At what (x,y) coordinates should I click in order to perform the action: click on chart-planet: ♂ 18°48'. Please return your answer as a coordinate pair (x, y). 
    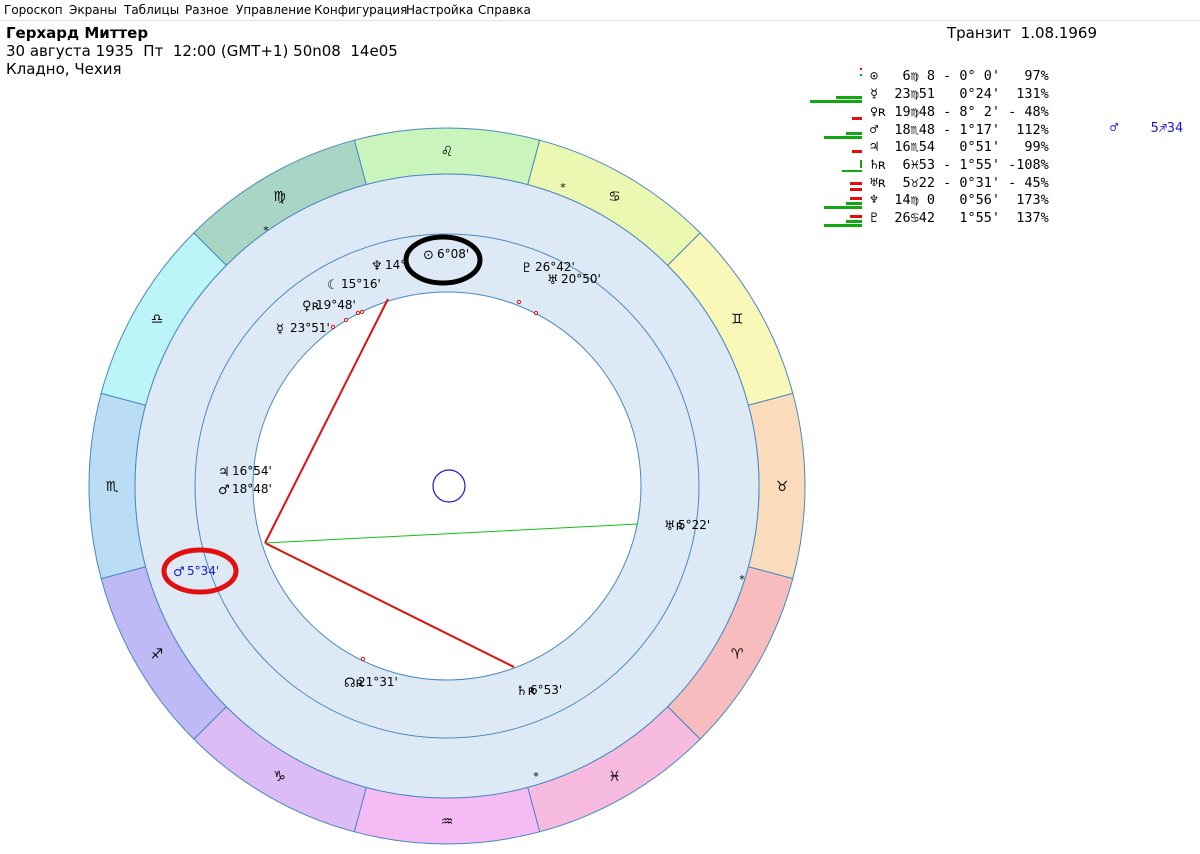
    Looking at the image, I should click on (245, 490).